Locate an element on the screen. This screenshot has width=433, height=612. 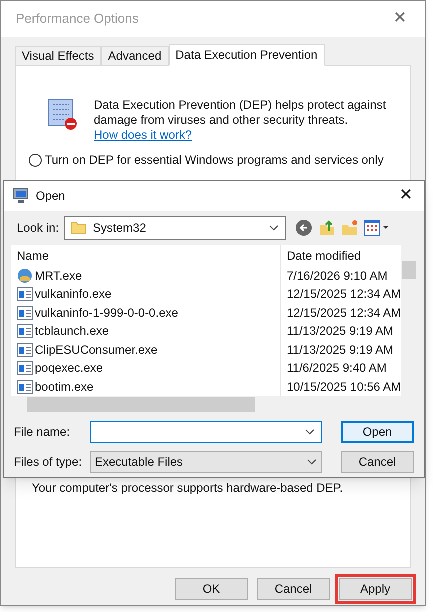
column-header: Date modified is located at coordinates (321, 255).